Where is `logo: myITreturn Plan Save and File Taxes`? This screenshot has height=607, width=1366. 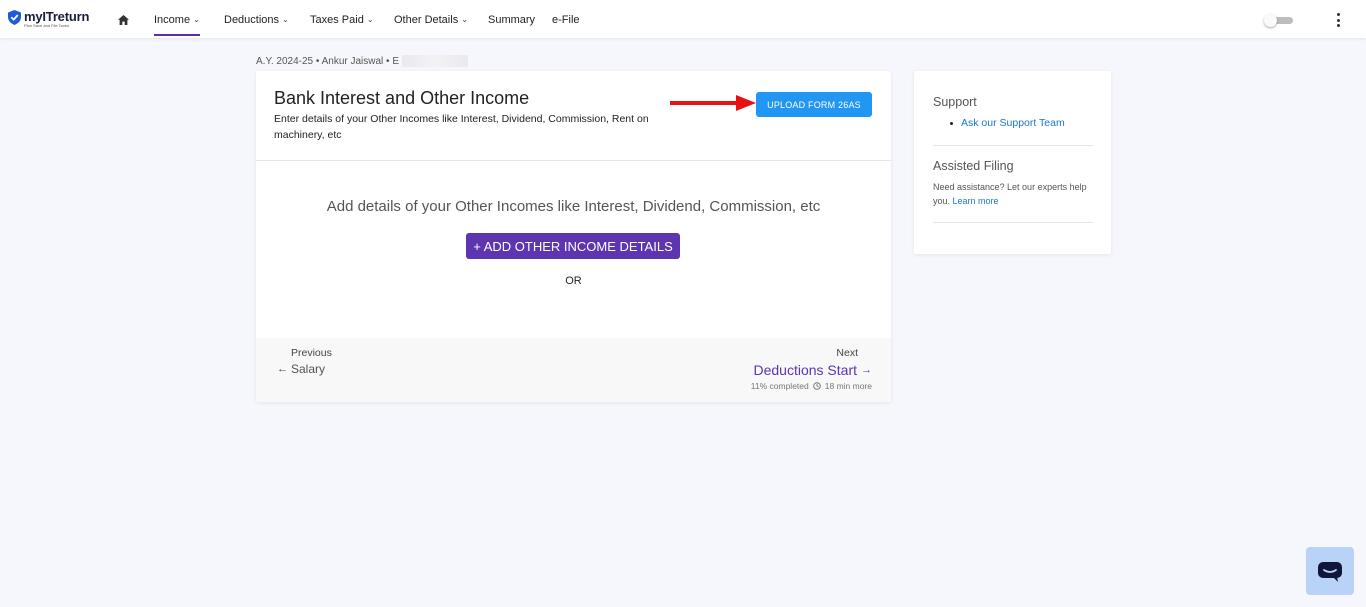 logo: myITreturn Plan Save and File Taxes is located at coordinates (48, 19).